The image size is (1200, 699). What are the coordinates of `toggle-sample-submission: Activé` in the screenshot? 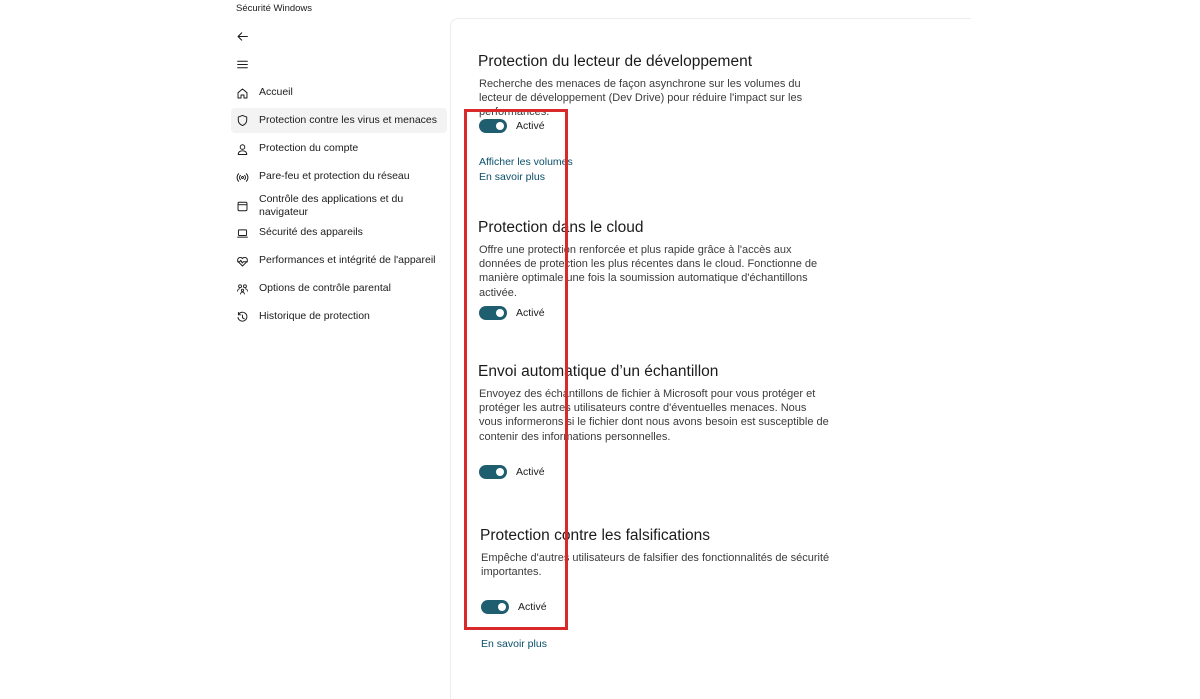 It's located at (512, 472).